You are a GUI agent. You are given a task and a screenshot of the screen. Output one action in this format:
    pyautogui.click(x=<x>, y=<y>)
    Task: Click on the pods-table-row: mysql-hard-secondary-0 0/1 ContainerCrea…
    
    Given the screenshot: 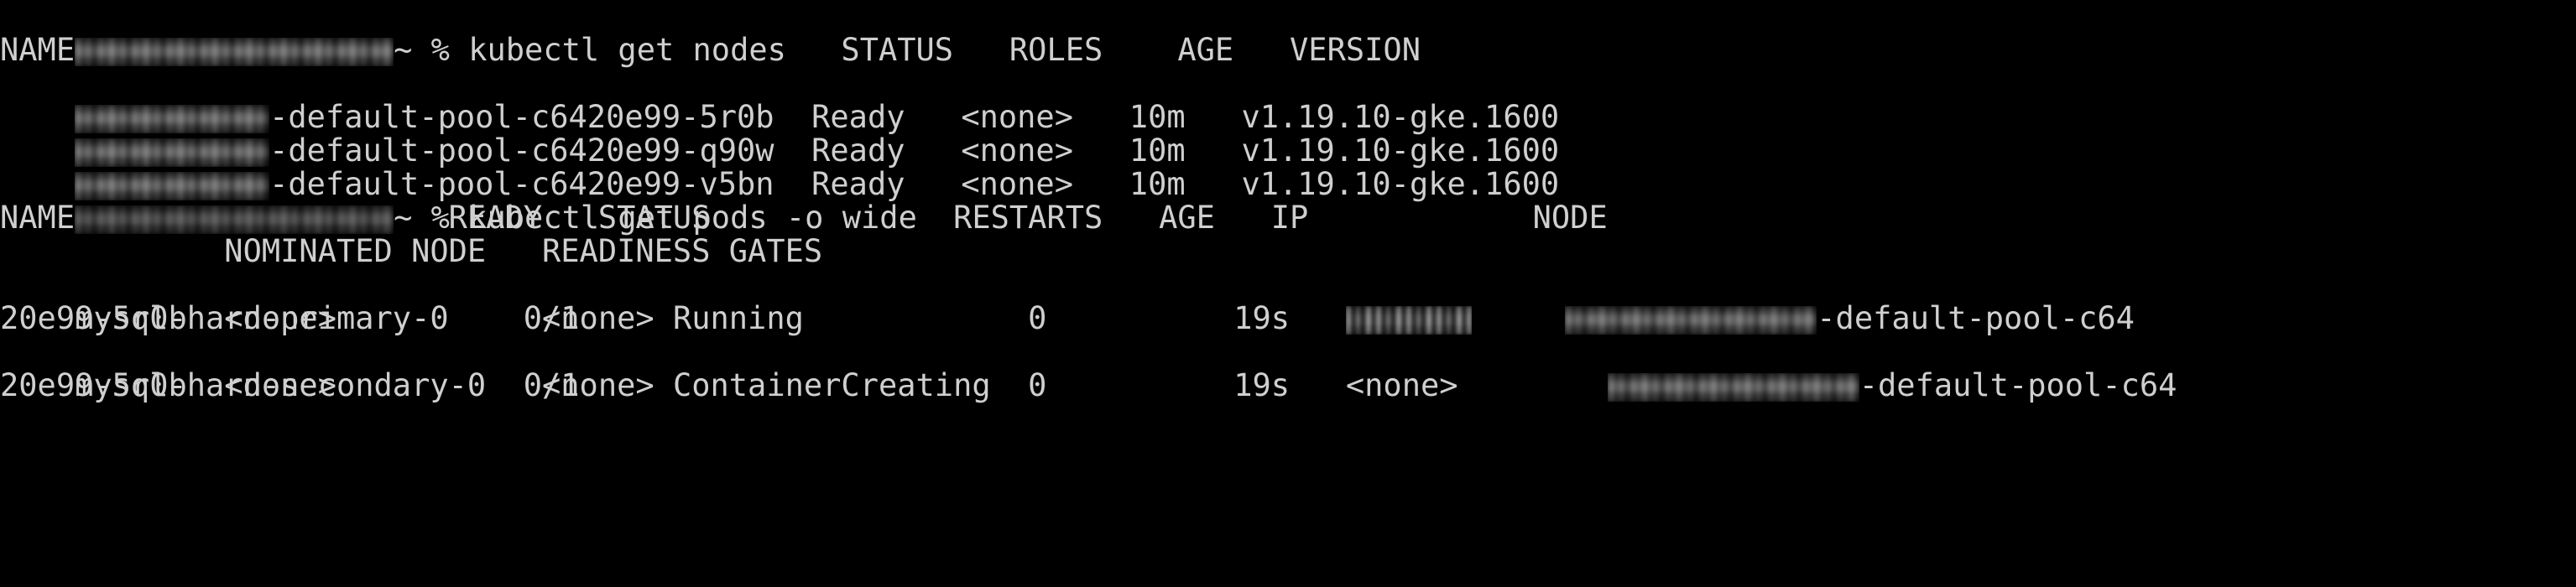 What is the action you would take?
    pyautogui.click(x=1088, y=369)
    